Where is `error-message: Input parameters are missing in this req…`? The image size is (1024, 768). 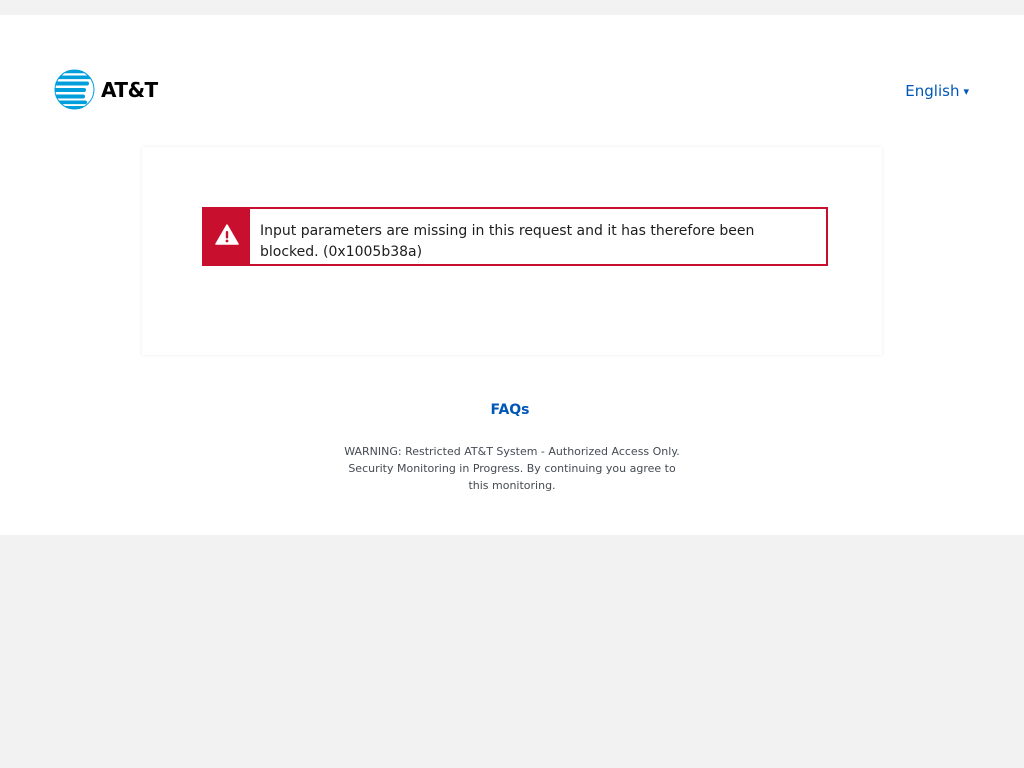 error-message: Input parameters are missing in this req… is located at coordinates (507, 241).